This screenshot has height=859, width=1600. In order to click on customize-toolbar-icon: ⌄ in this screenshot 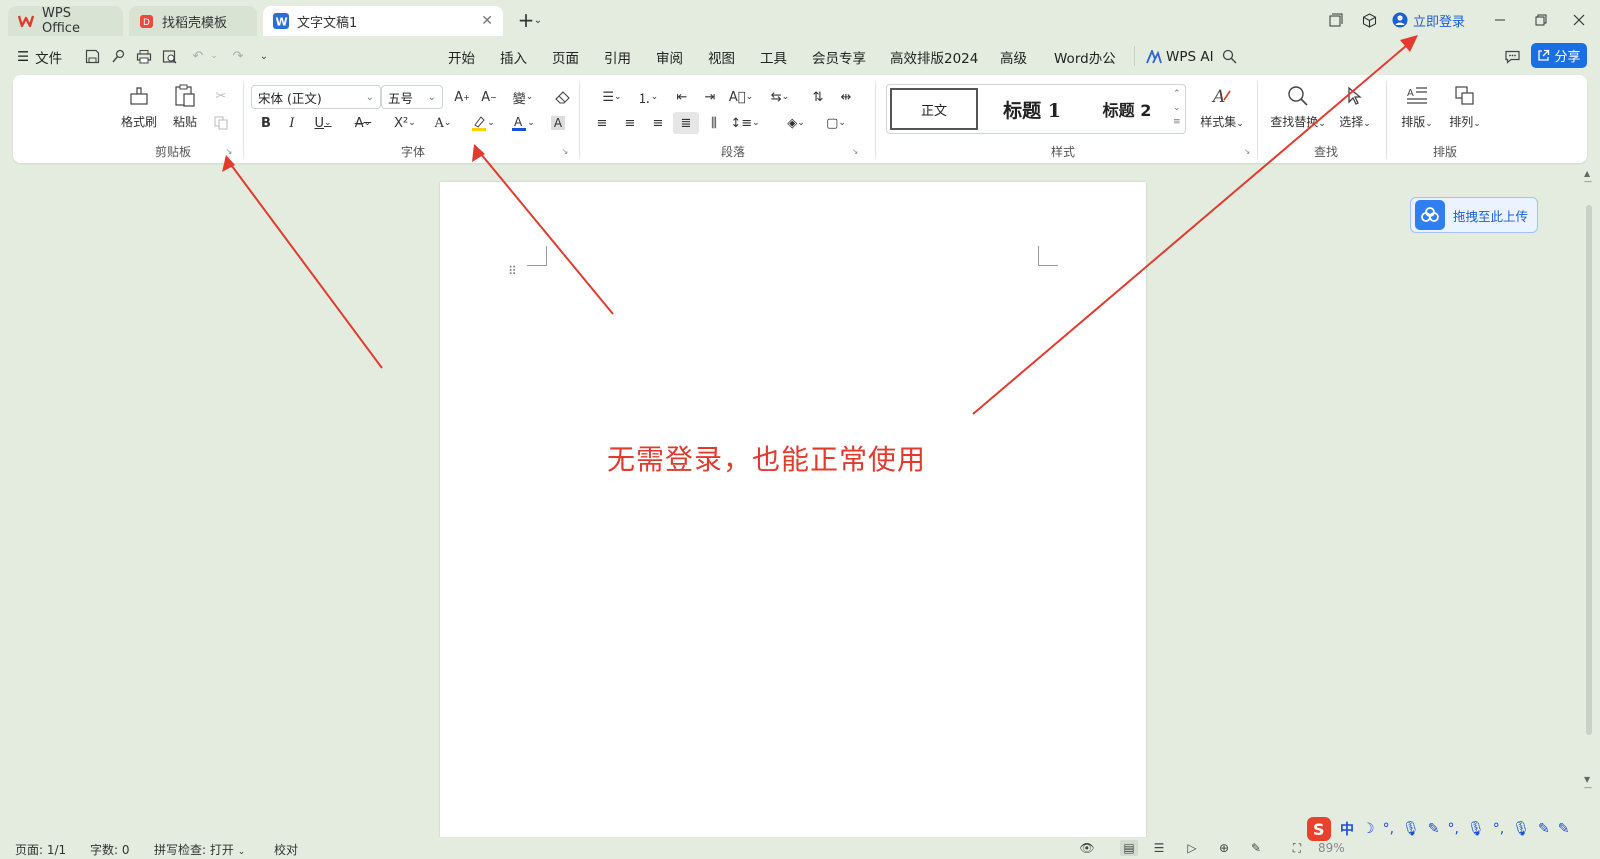, I will do `click(264, 56)`.